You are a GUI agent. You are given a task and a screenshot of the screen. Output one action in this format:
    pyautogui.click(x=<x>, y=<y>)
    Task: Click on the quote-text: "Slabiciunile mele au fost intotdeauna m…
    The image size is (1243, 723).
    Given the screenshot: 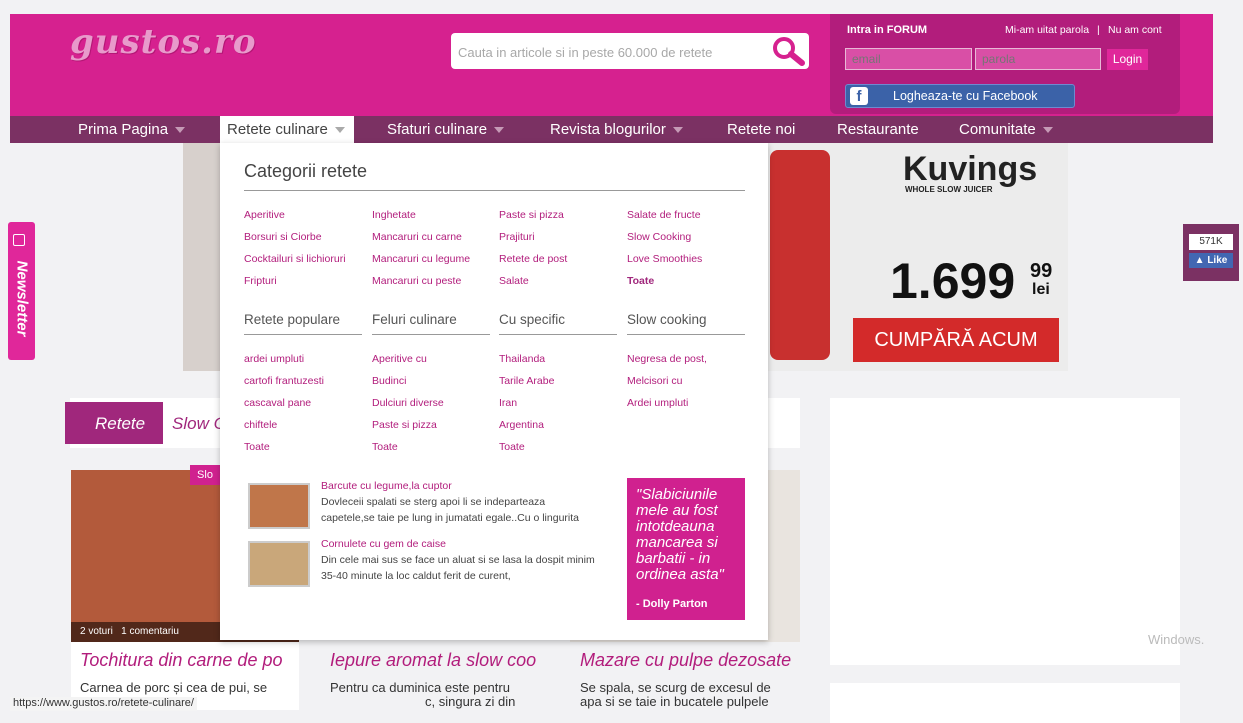 What is the action you would take?
    pyautogui.click(x=680, y=534)
    